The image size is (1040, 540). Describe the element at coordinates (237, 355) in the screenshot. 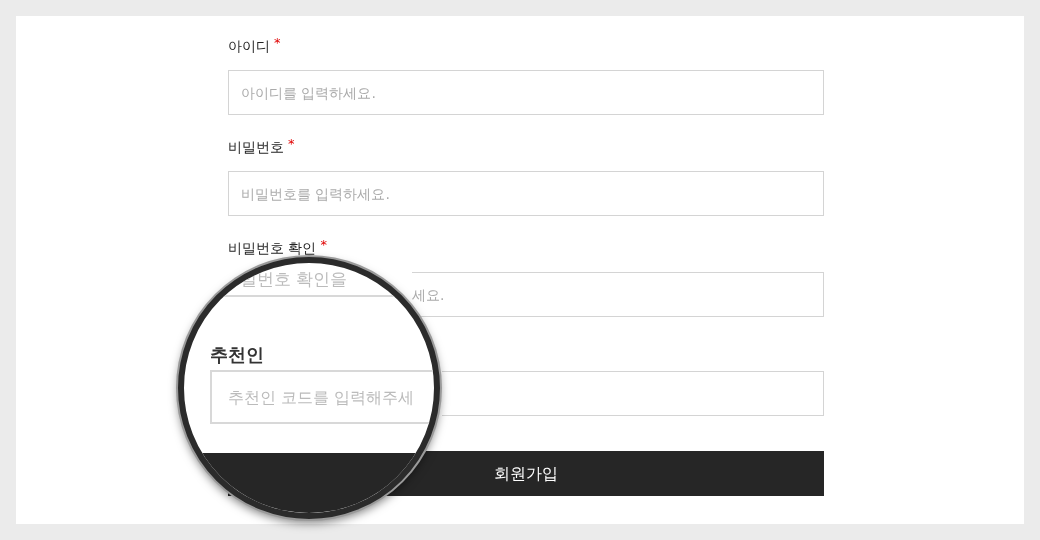

I see `magnified-label: 추천인` at that location.